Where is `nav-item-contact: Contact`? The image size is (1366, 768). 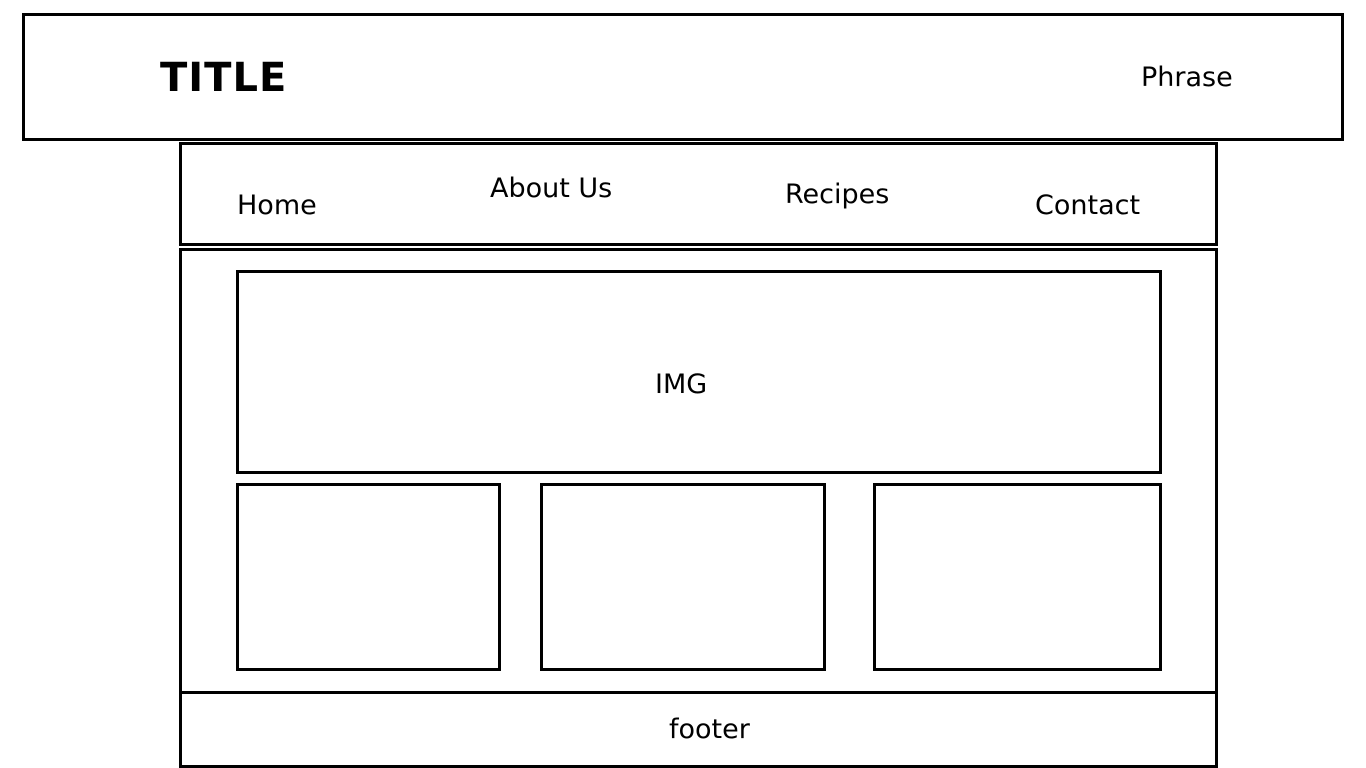
nav-item-contact: Contact is located at coordinates (1087, 205).